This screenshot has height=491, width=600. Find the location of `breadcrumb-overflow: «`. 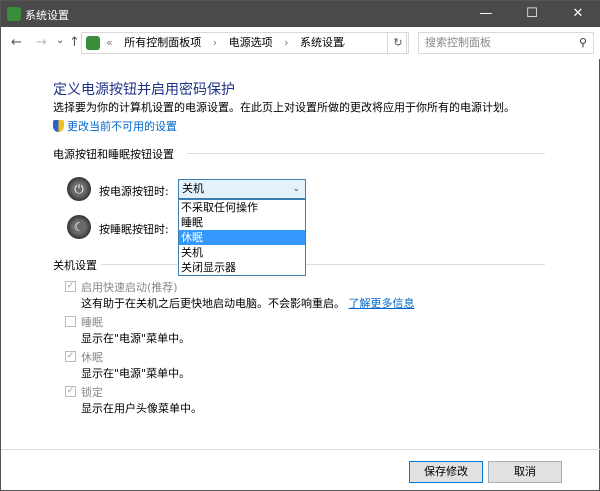

breadcrumb-overflow: « is located at coordinates (109, 42).